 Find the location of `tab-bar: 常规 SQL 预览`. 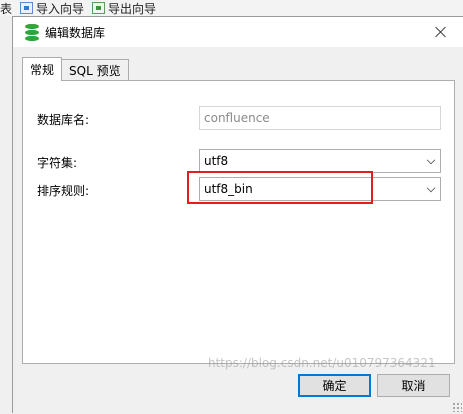

tab-bar: 常规 SQL 预览 is located at coordinates (75, 69).